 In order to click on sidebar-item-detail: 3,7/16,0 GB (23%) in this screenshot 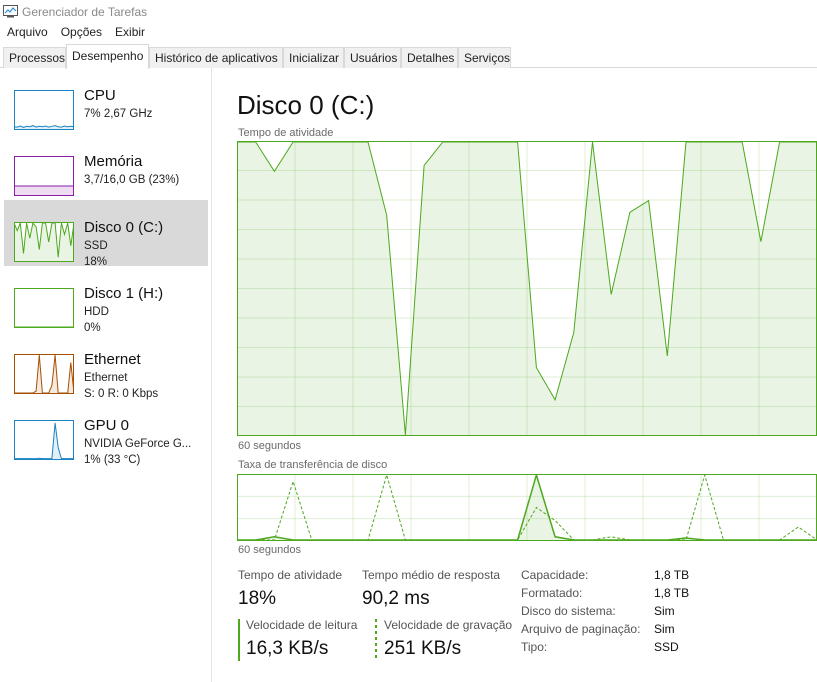, I will do `click(132, 180)`.